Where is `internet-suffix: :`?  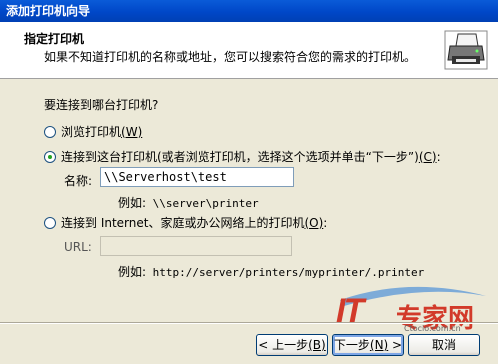
internet-suffix: : is located at coordinates (325, 222).